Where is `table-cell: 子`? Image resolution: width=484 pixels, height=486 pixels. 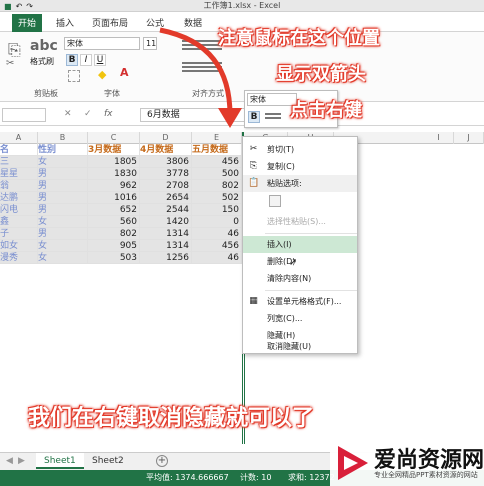 table-cell: 子 is located at coordinates (19, 234).